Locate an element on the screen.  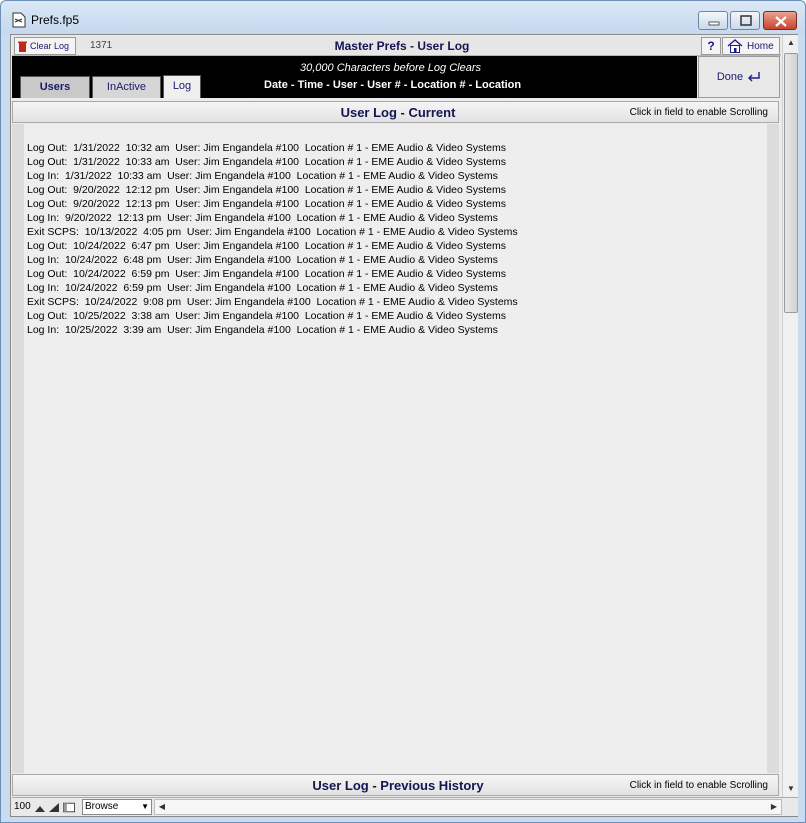
status-bar: 100 Browse ▼ ◀ ▶ is located at coordinates (405, 806).